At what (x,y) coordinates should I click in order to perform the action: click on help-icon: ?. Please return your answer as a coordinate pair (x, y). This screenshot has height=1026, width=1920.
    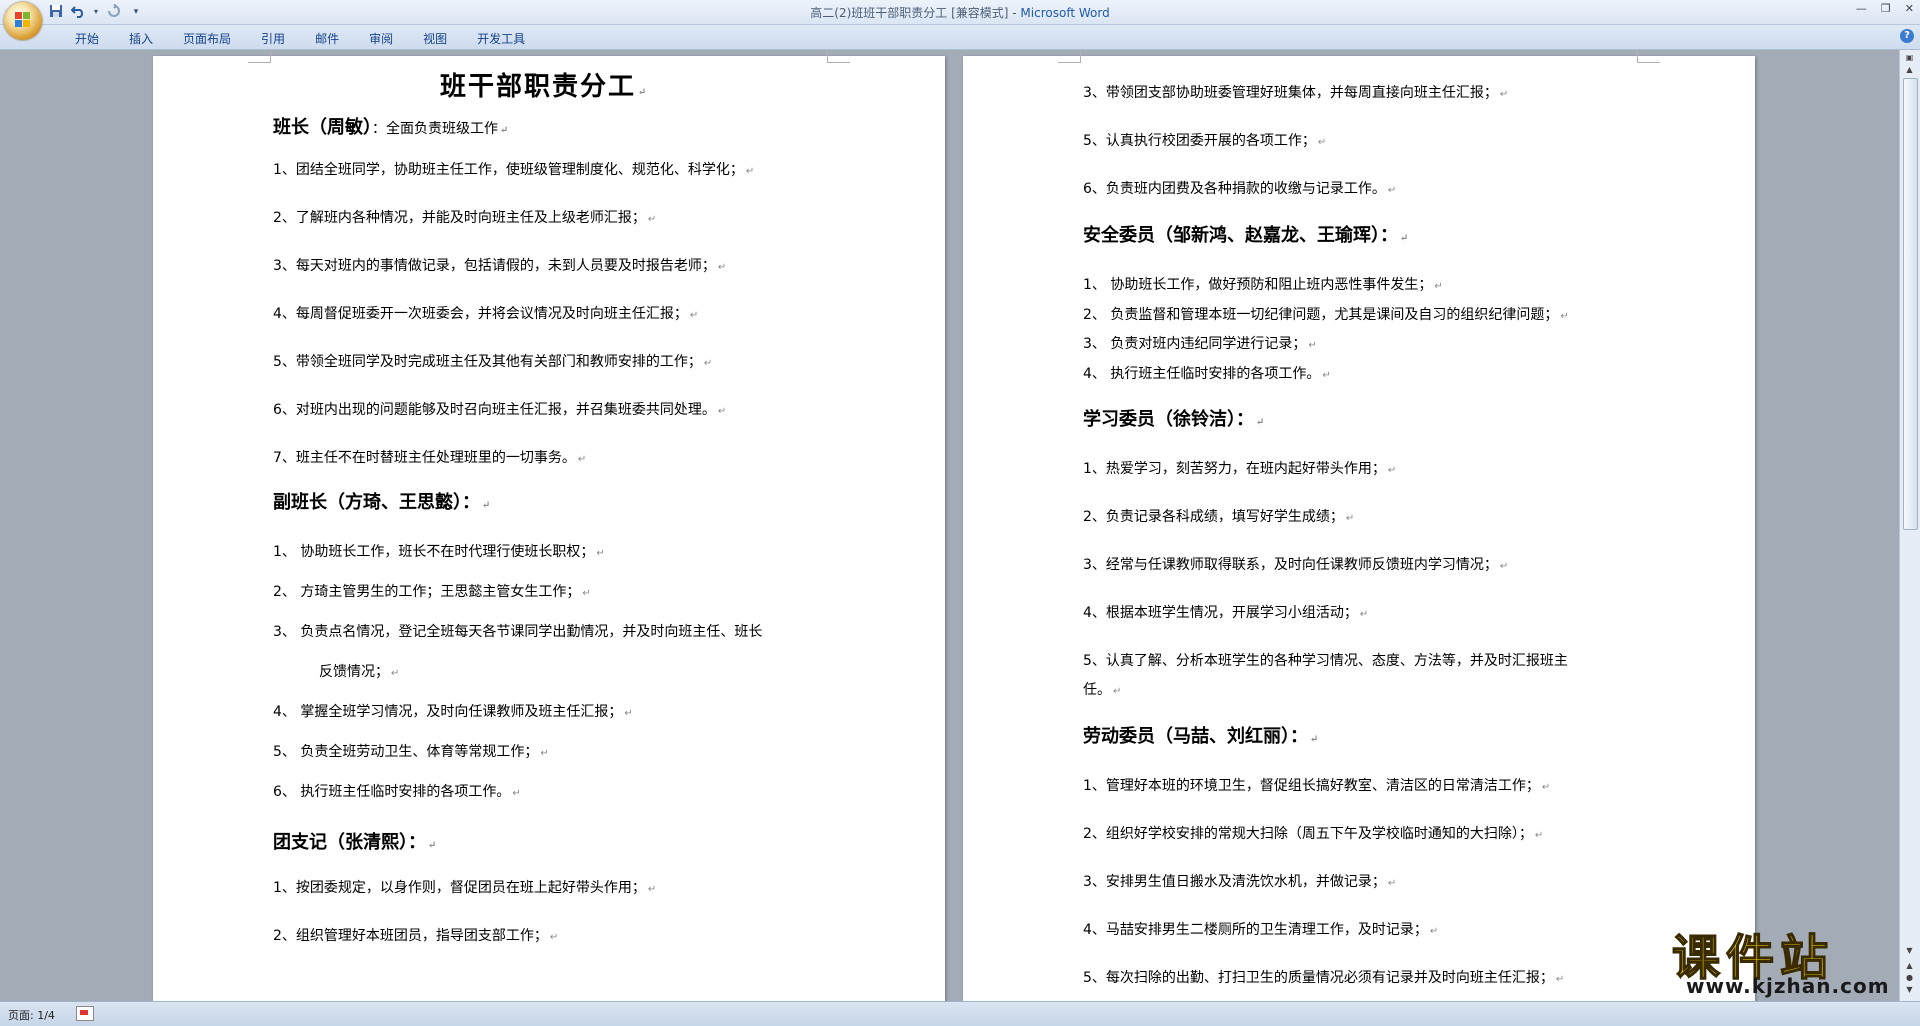
    Looking at the image, I should click on (1907, 36).